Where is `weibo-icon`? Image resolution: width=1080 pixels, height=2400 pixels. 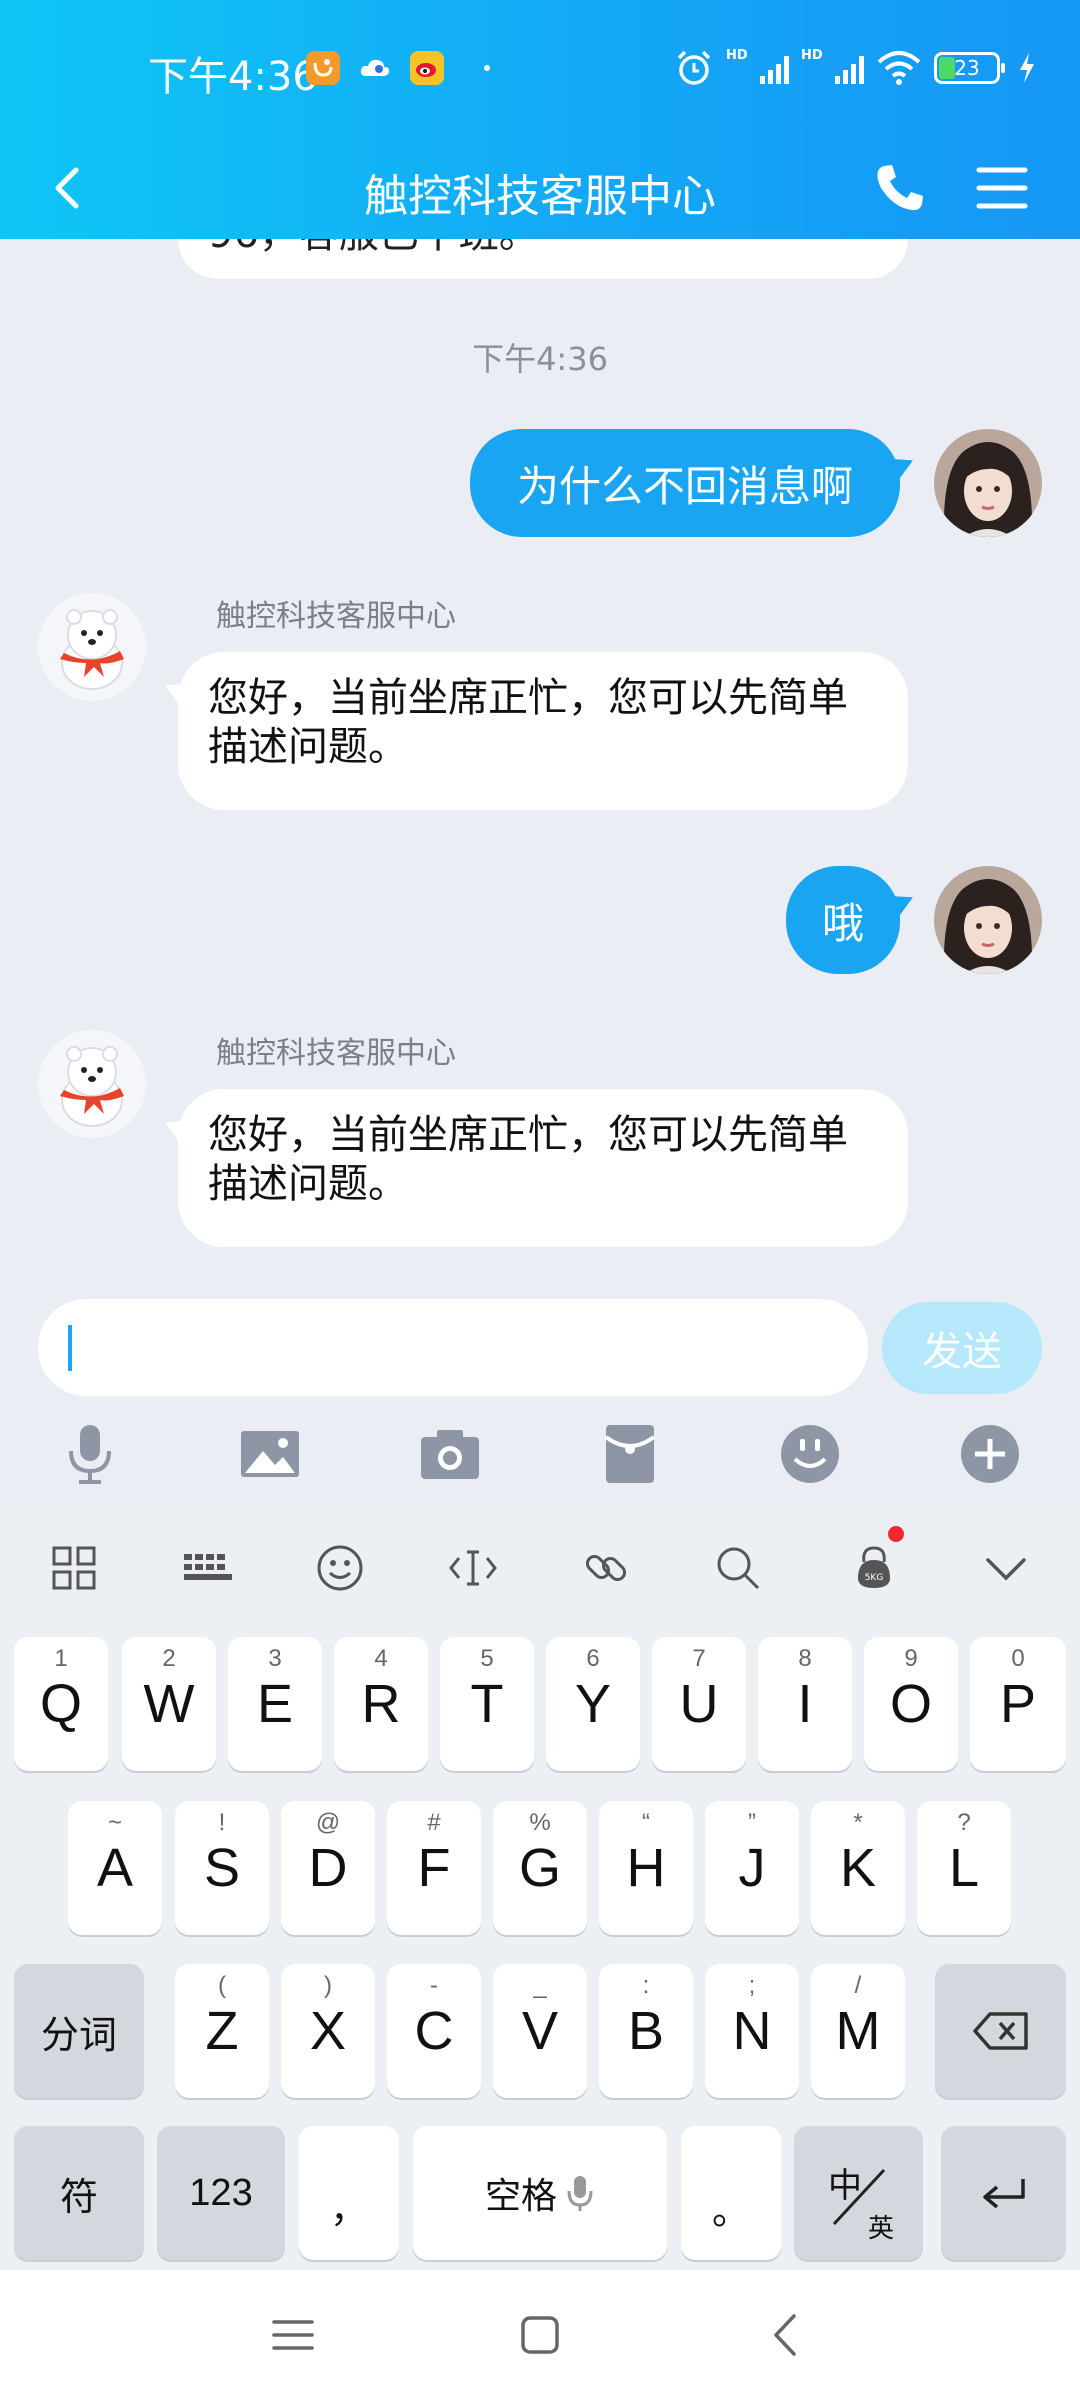 weibo-icon is located at coordinates (427, 68).